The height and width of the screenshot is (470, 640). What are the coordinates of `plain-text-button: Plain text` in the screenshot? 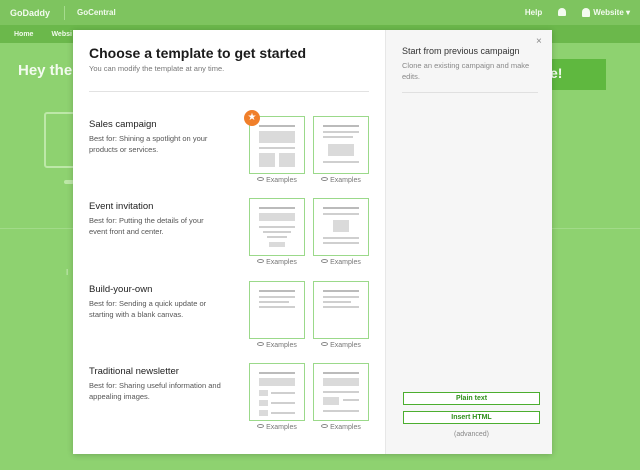 It's located at (471, 398).